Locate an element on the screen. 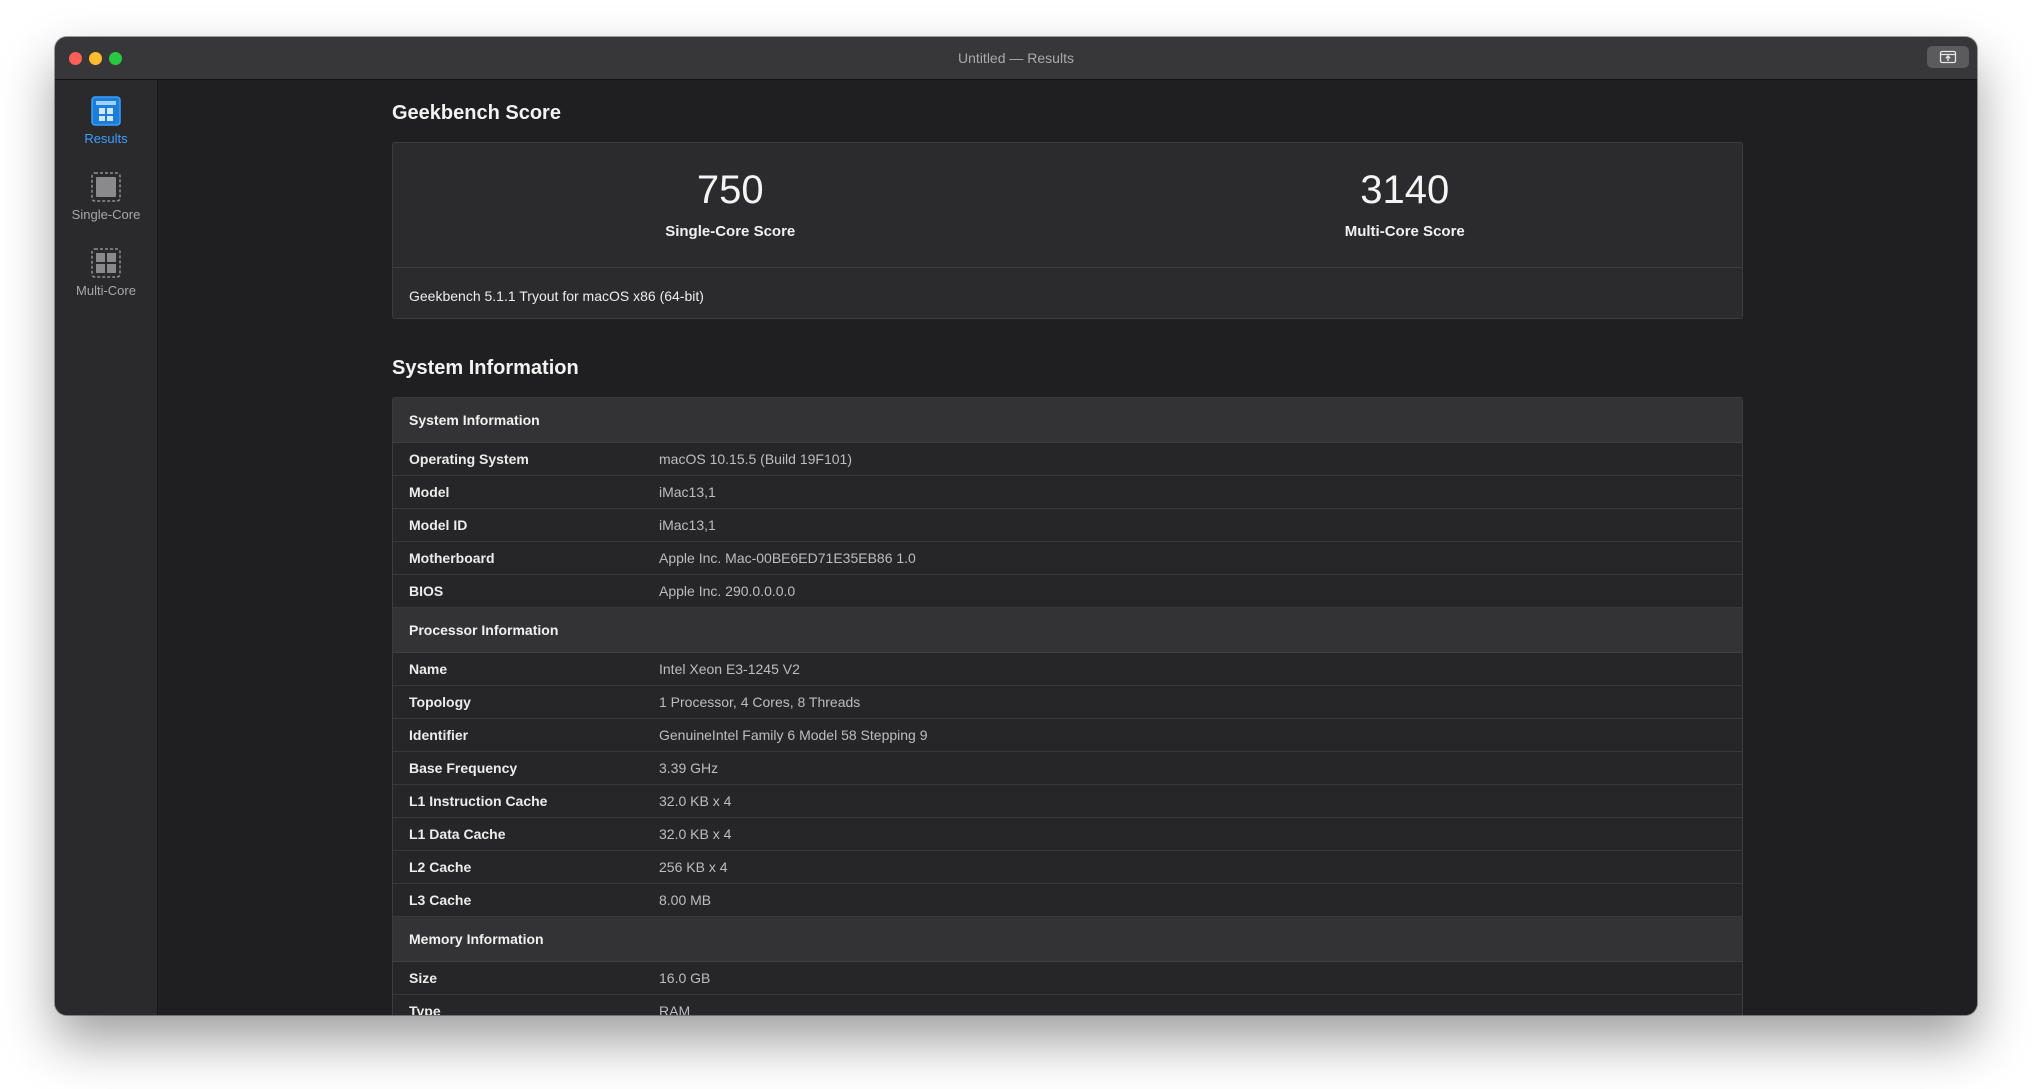 This screenshot has width=2032, height=1089. multi-core-score-value: 3140 is located at coordinates (1405, 190).